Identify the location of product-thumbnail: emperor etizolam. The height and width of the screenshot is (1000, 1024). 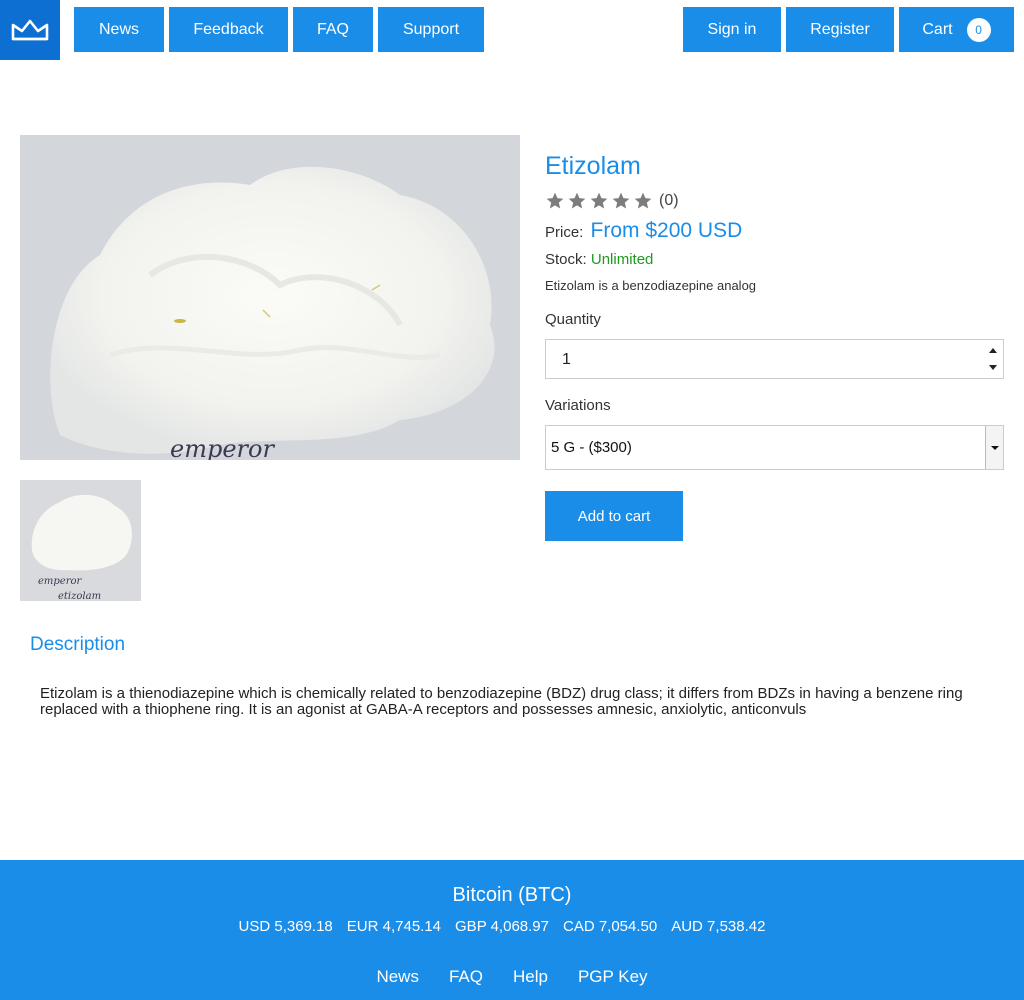
(80, 540).